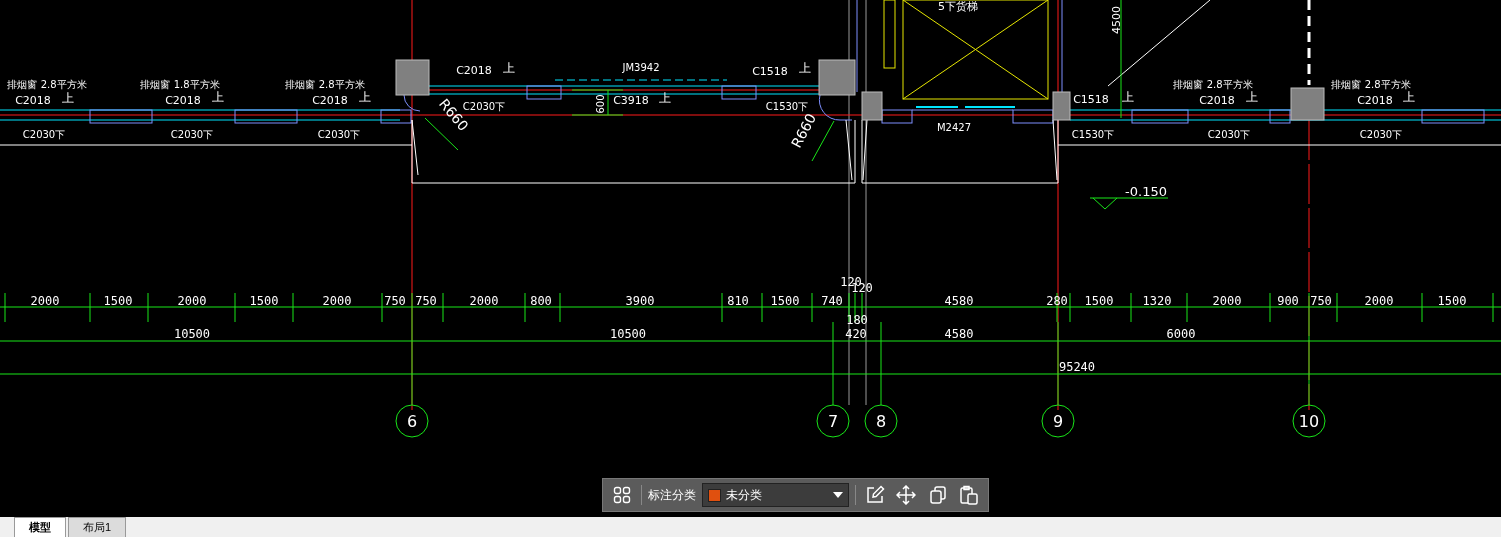 This screenshot has width=1501, height=537. What do you see at coordinates (412, 421) in the screenshot?
I see `axis-bubble: 6` at bounding box center [412, 421].